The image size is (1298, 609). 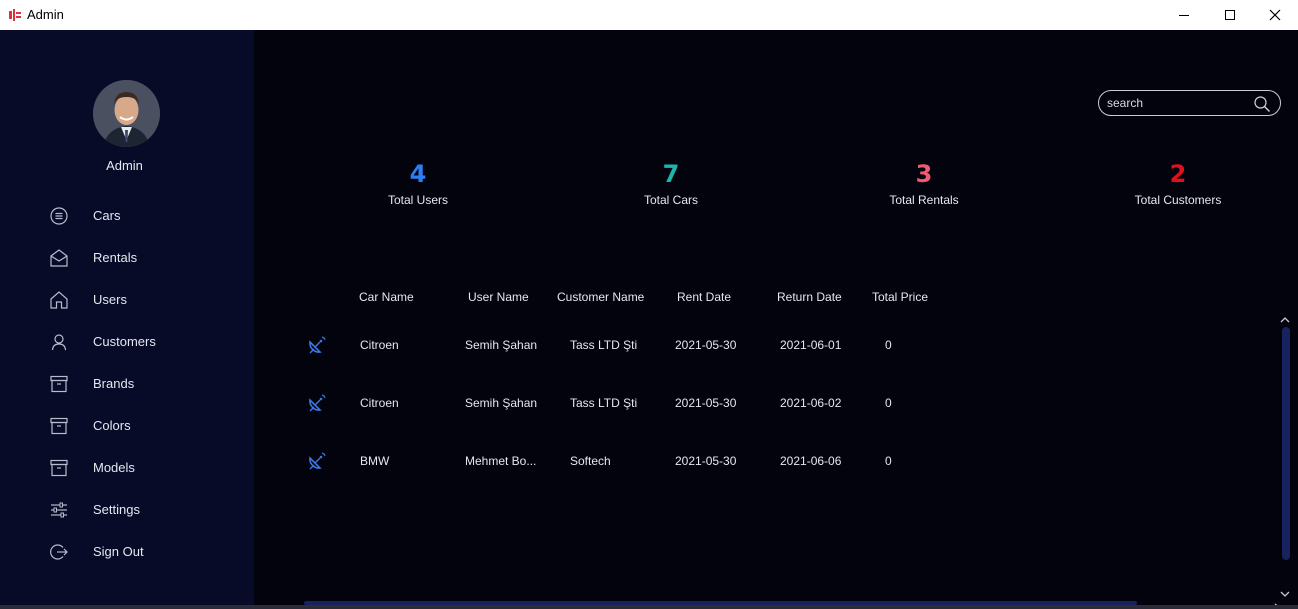 I want to click on sign-out-icon, so click(x=59, y=552).